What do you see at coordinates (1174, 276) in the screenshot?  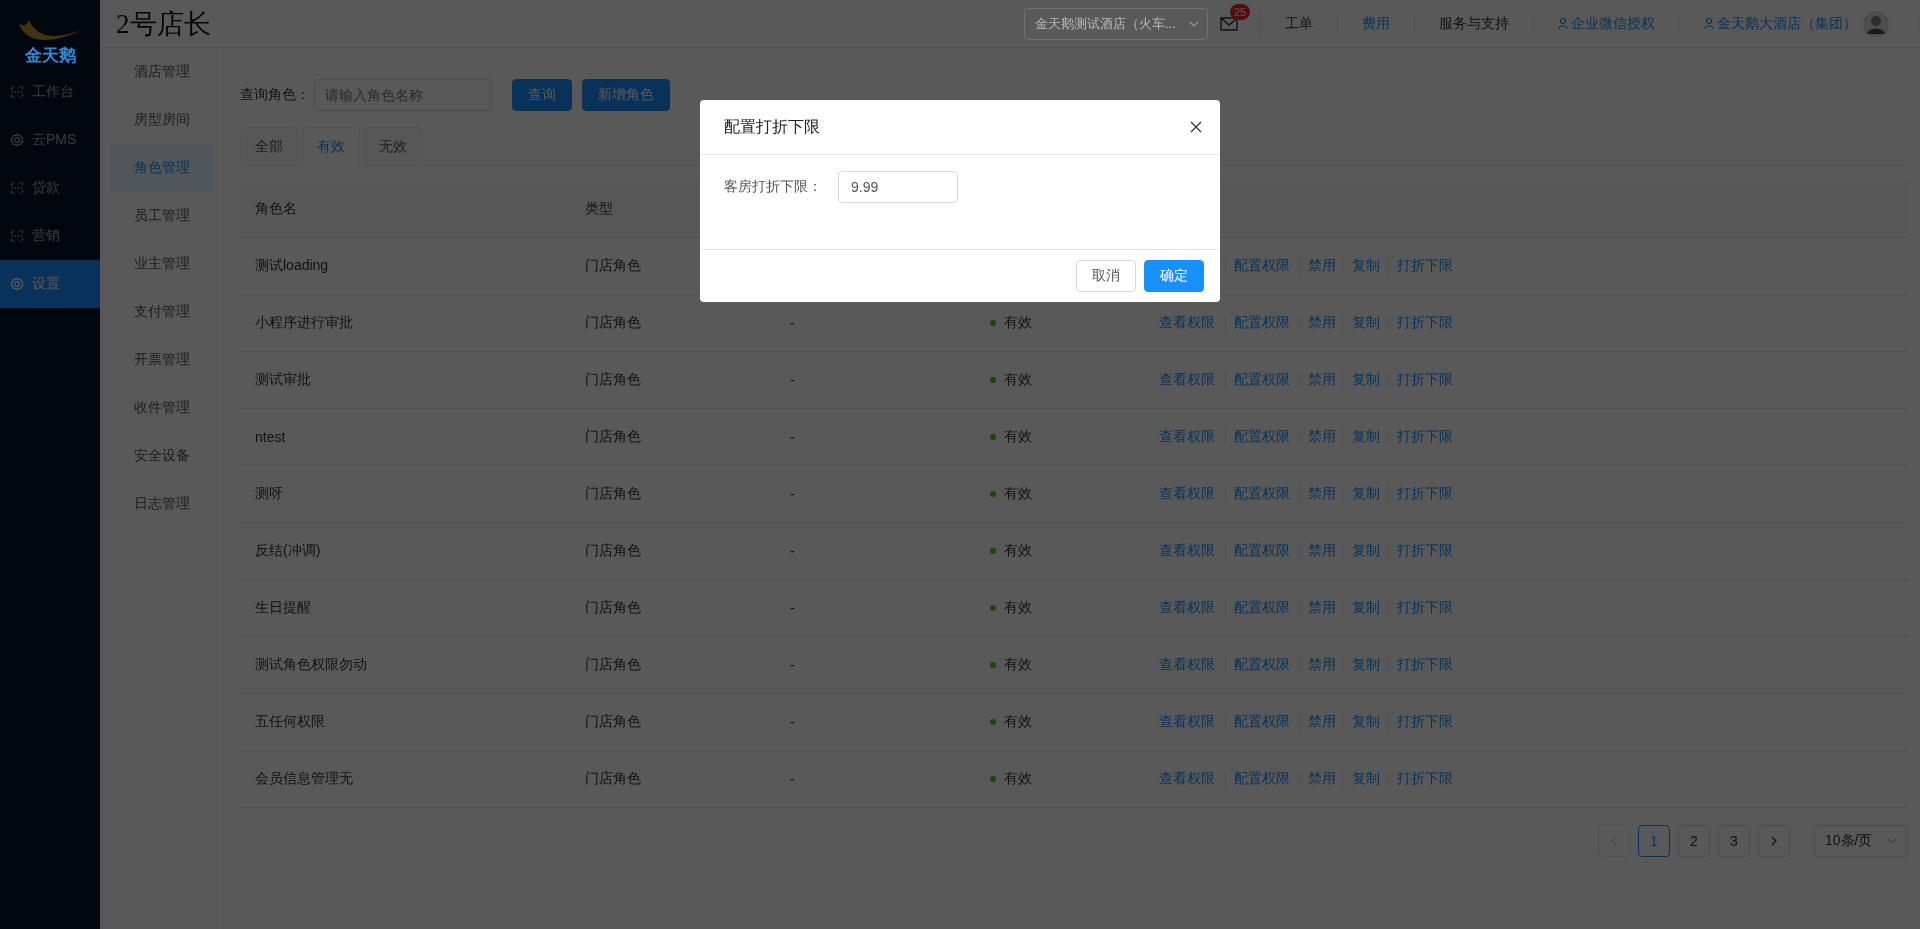 I see `confirm-button: 确定` at bounding box center [1174, 276].